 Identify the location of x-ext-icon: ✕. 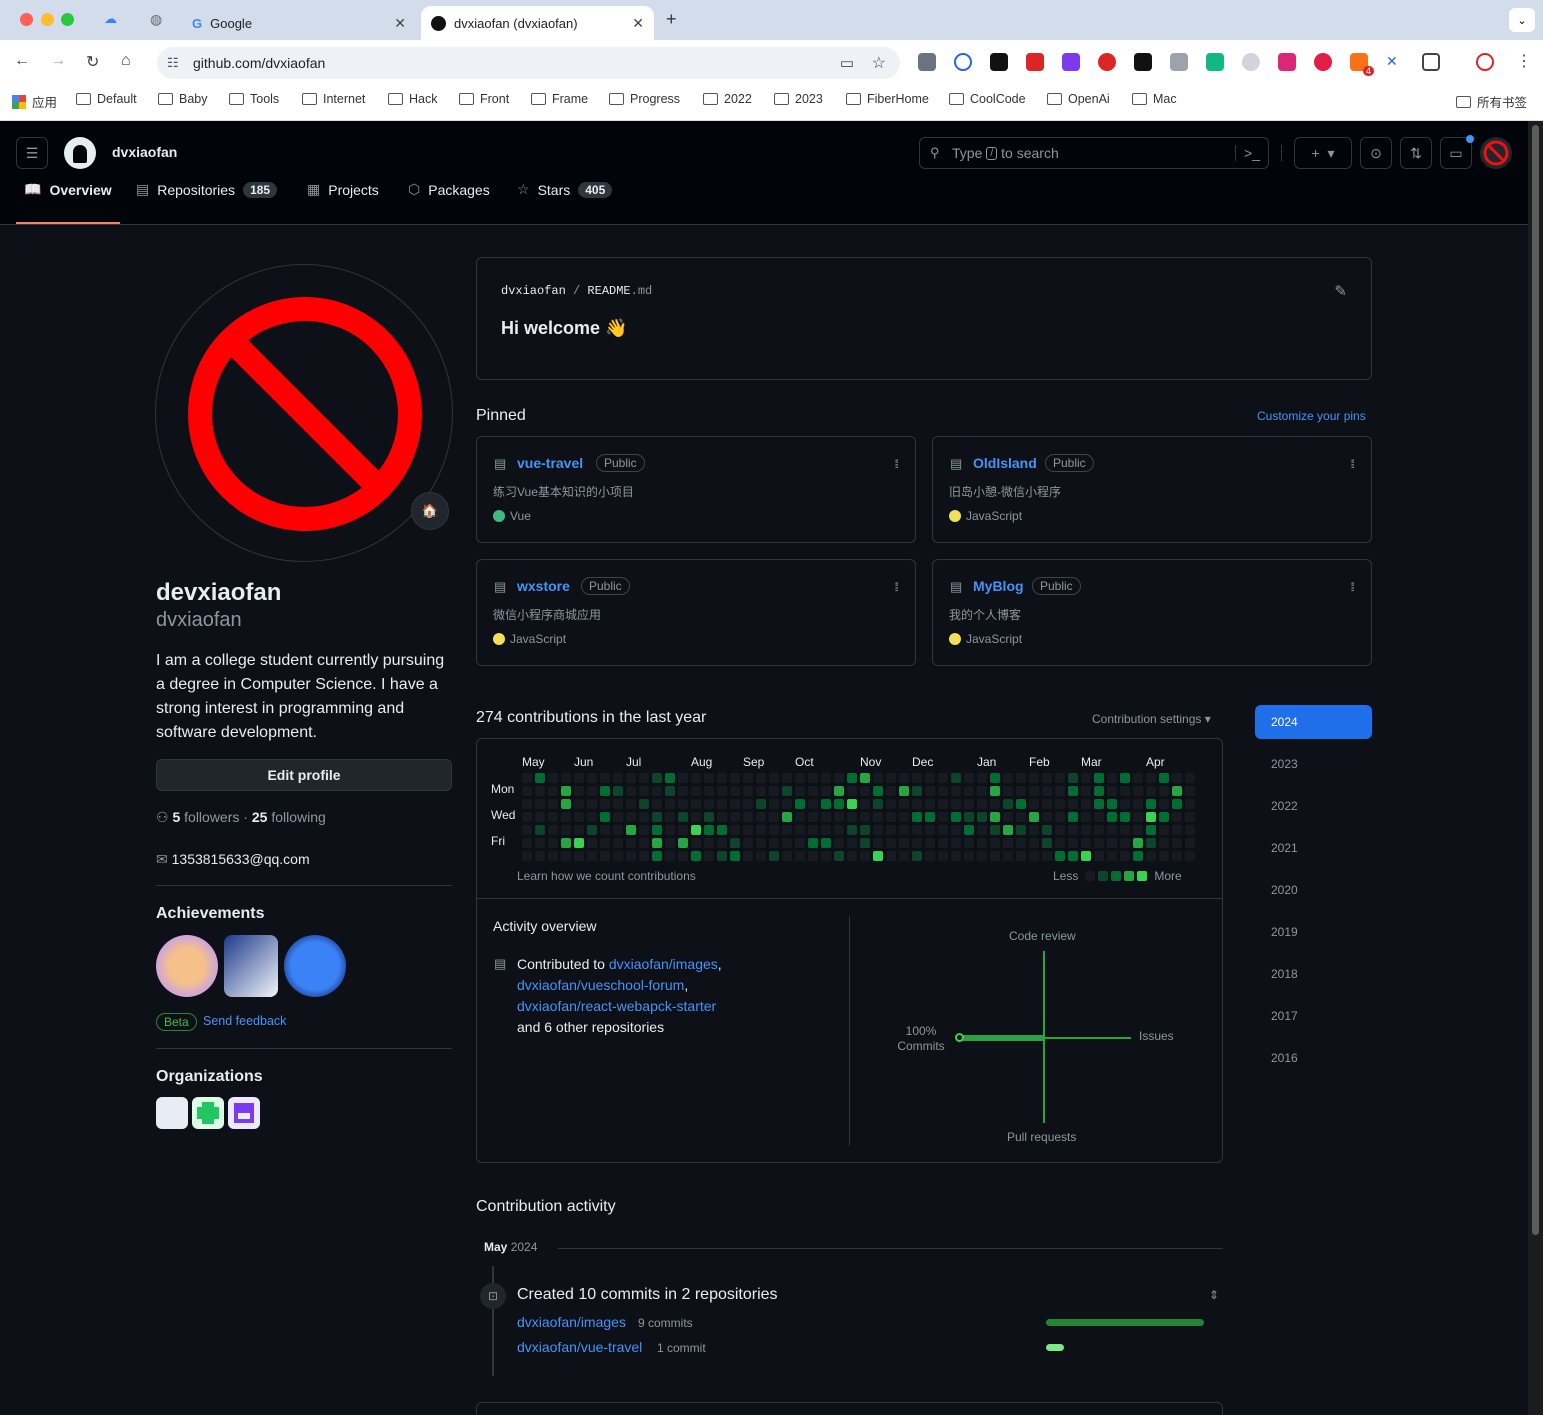
(1395, 62).